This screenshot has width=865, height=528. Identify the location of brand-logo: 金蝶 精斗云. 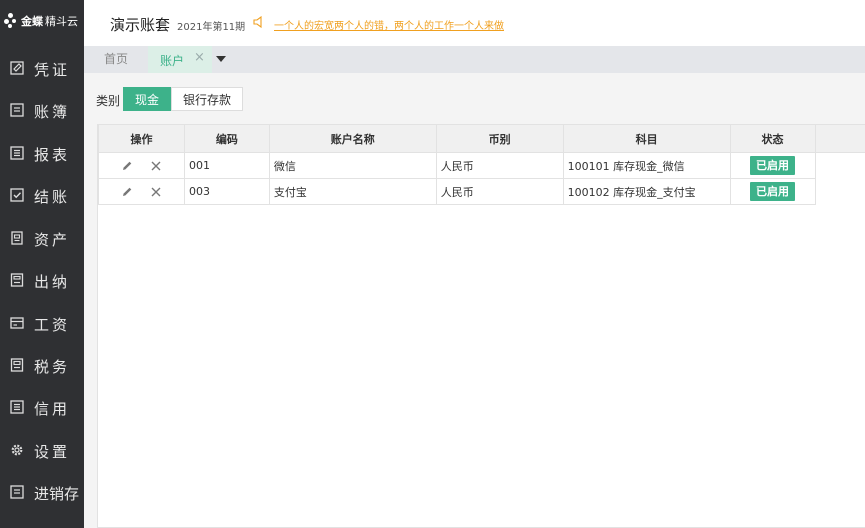
(41, 21).